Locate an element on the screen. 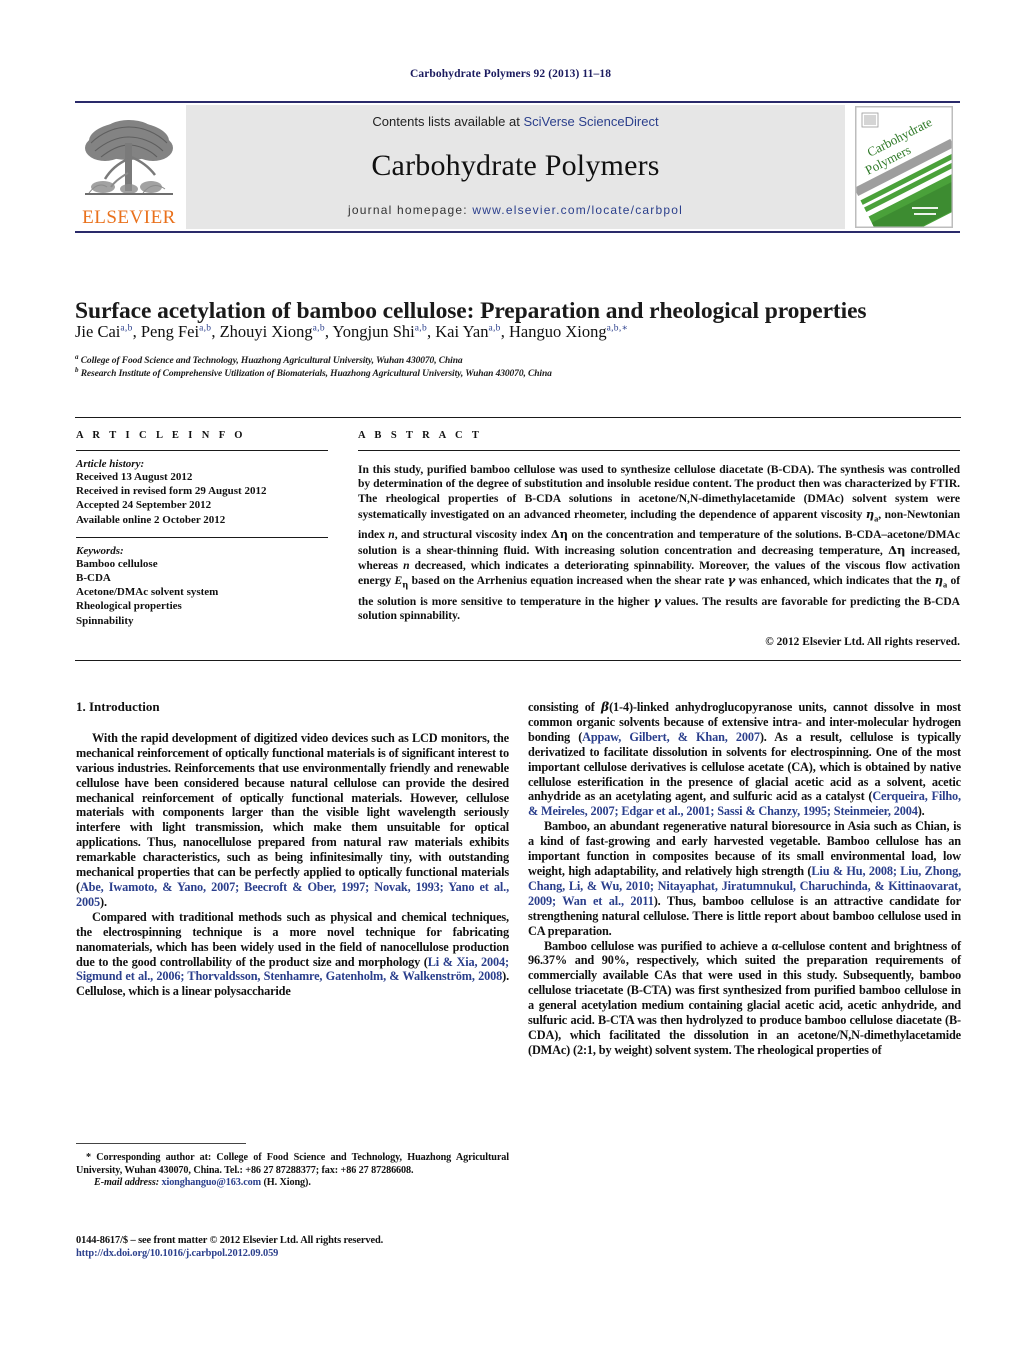 The width and height of the screenshot is (1021, 1351). author-1: Peng Feia,b is located at coordinates (176, 331).